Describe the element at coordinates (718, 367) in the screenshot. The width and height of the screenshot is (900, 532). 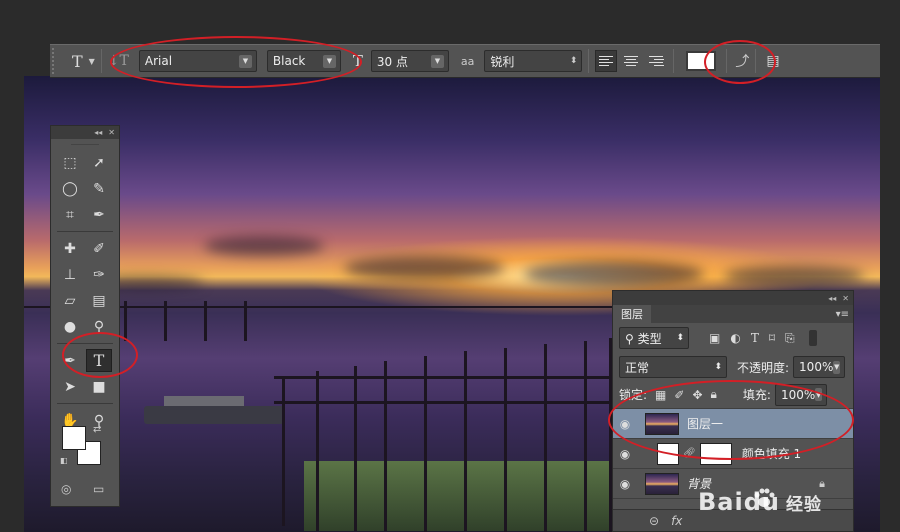
I see `updown-arrows-icon: ⬍` at that location.